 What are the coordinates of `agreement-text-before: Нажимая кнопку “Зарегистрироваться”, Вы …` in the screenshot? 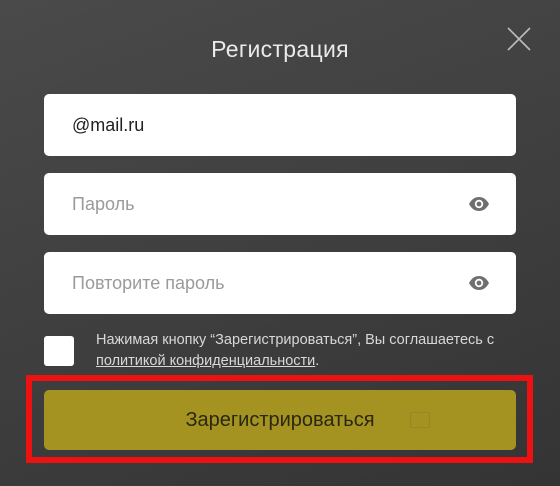 It's located at (295, 340).